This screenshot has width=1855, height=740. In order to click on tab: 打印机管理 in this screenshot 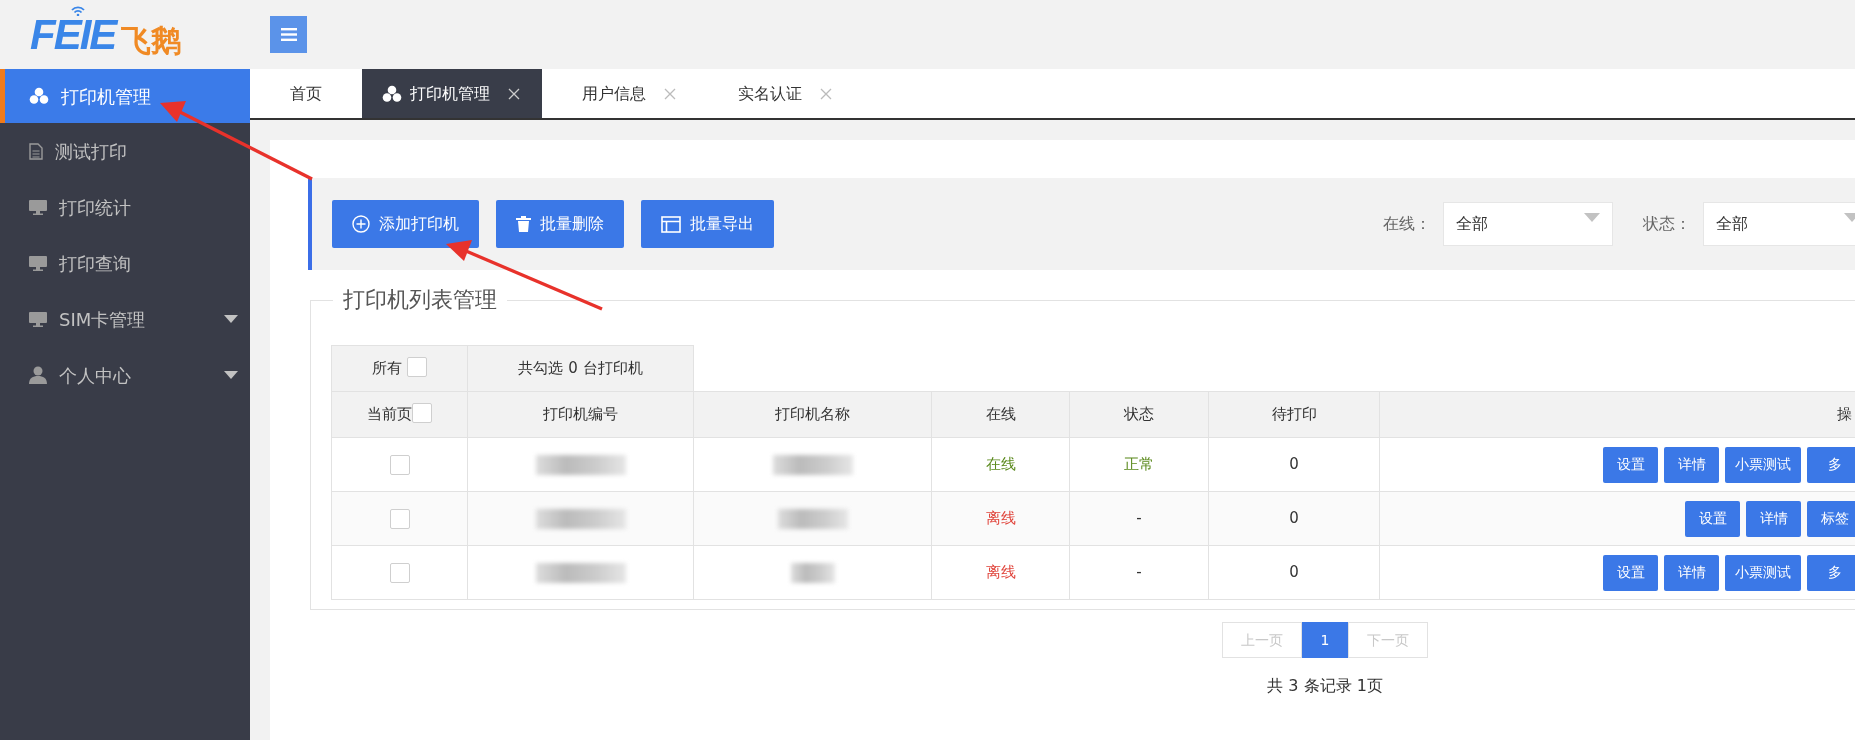, I will do `click(452, 93)`.